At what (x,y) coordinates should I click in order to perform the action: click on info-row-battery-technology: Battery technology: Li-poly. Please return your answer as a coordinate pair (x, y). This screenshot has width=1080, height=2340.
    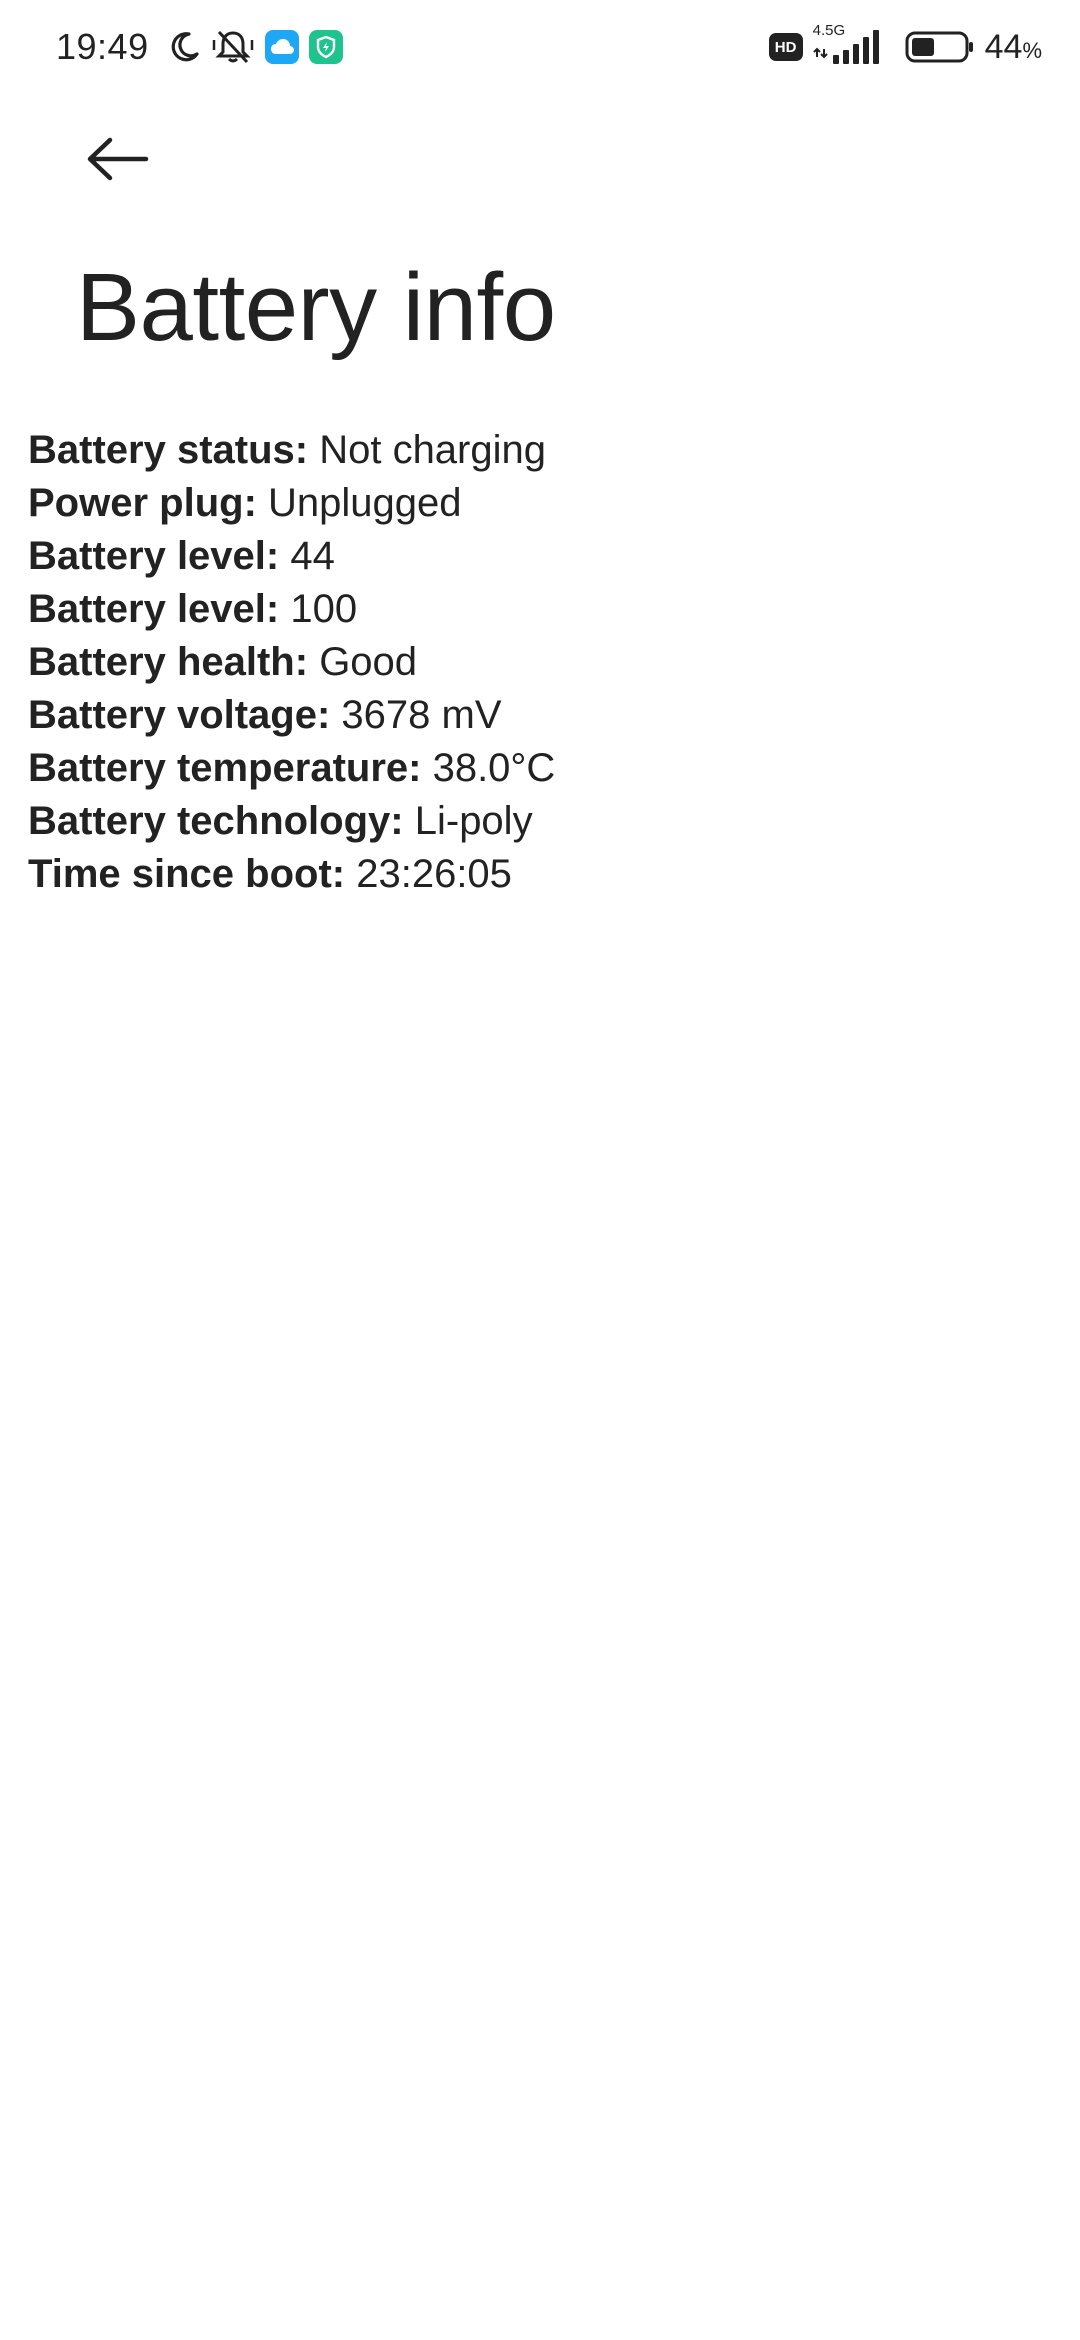
    Looking at the image, I should click on (291, 821).